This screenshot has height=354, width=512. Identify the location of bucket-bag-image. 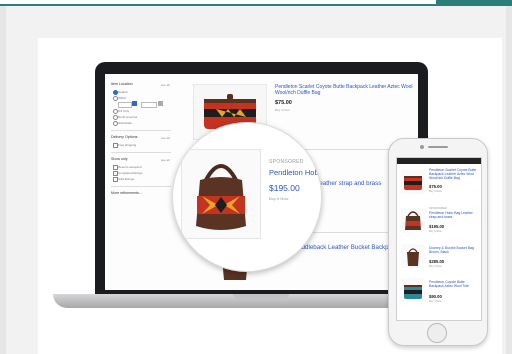
(413, 257).